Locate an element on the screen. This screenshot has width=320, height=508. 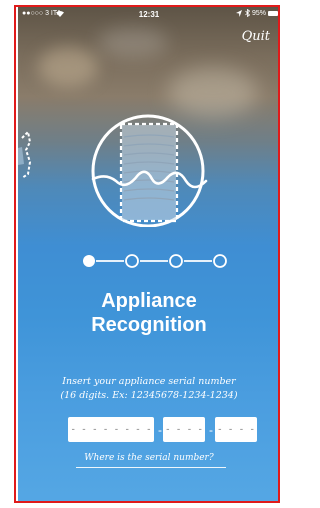
help-link-underline is located at coordinates (151, 467).